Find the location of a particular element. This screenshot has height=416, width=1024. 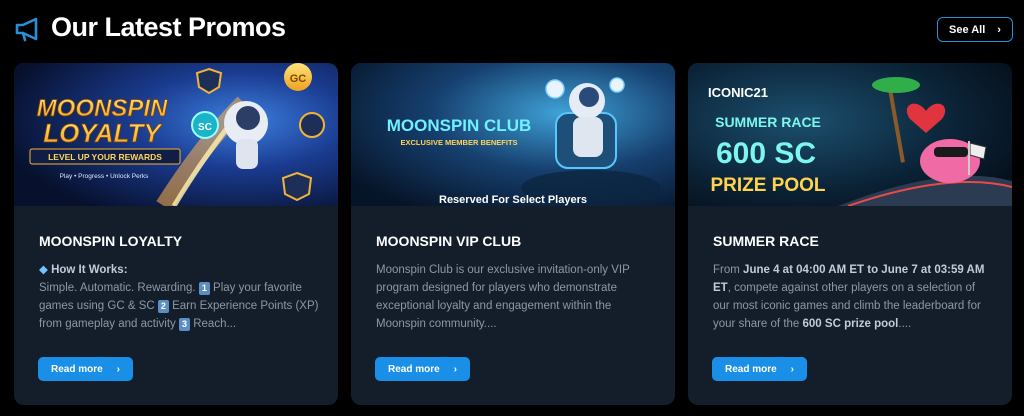

how-it-works-label: How It Works: is located at coordinates (89, 270).